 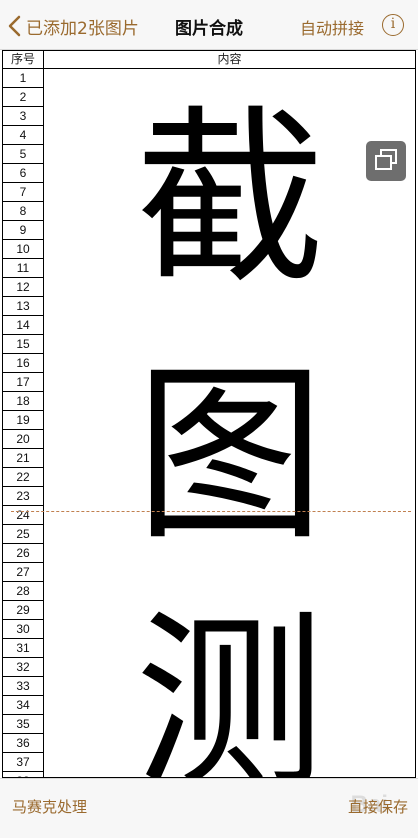 What do you see at coordinates (229, 455) in the screenshot?
I see `content-char-2: 图` at bounding box center [229, 455].